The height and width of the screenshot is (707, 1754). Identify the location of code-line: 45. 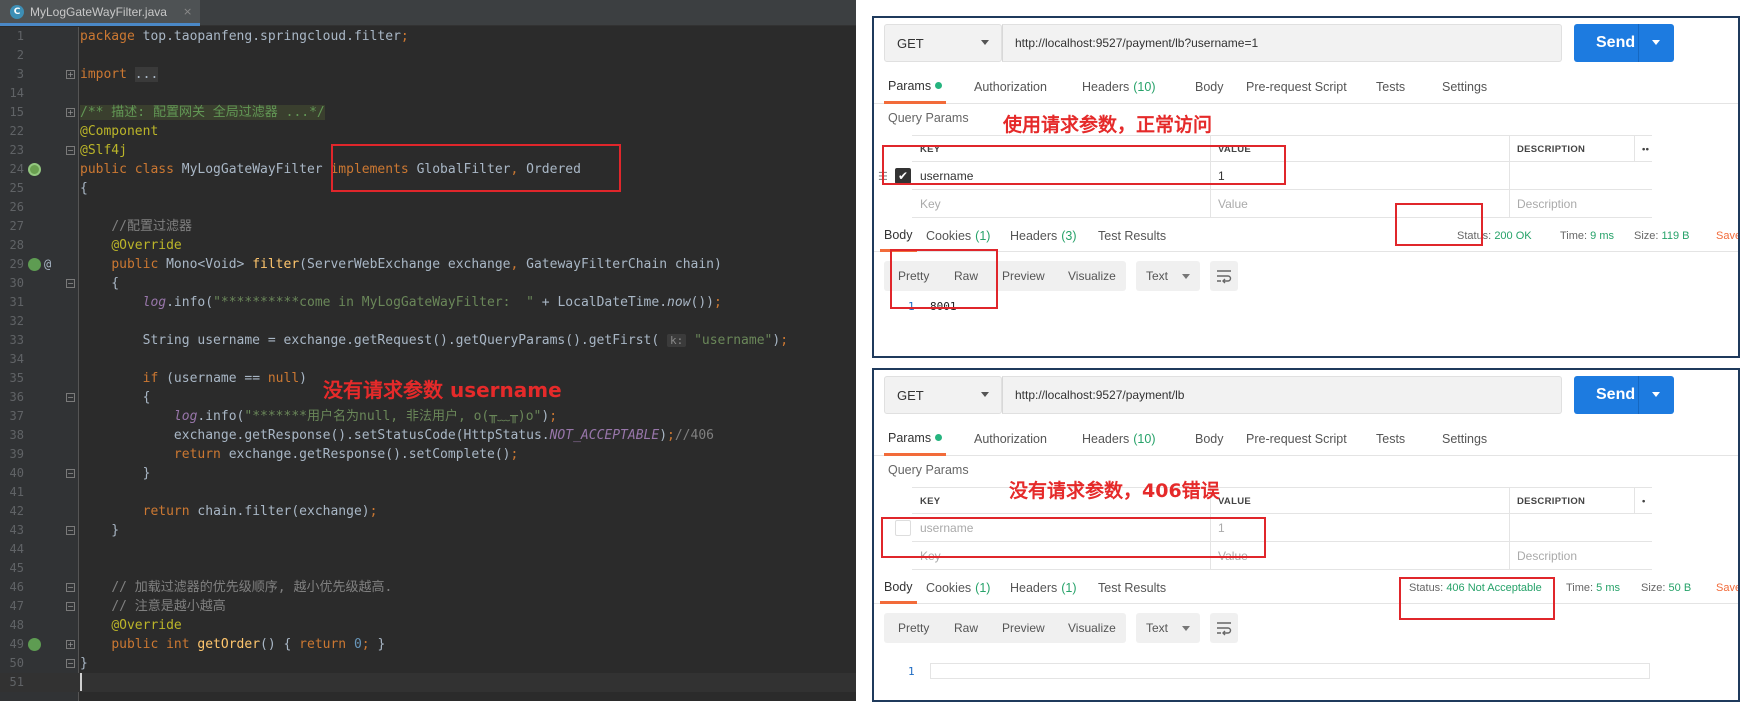
(428, 568).